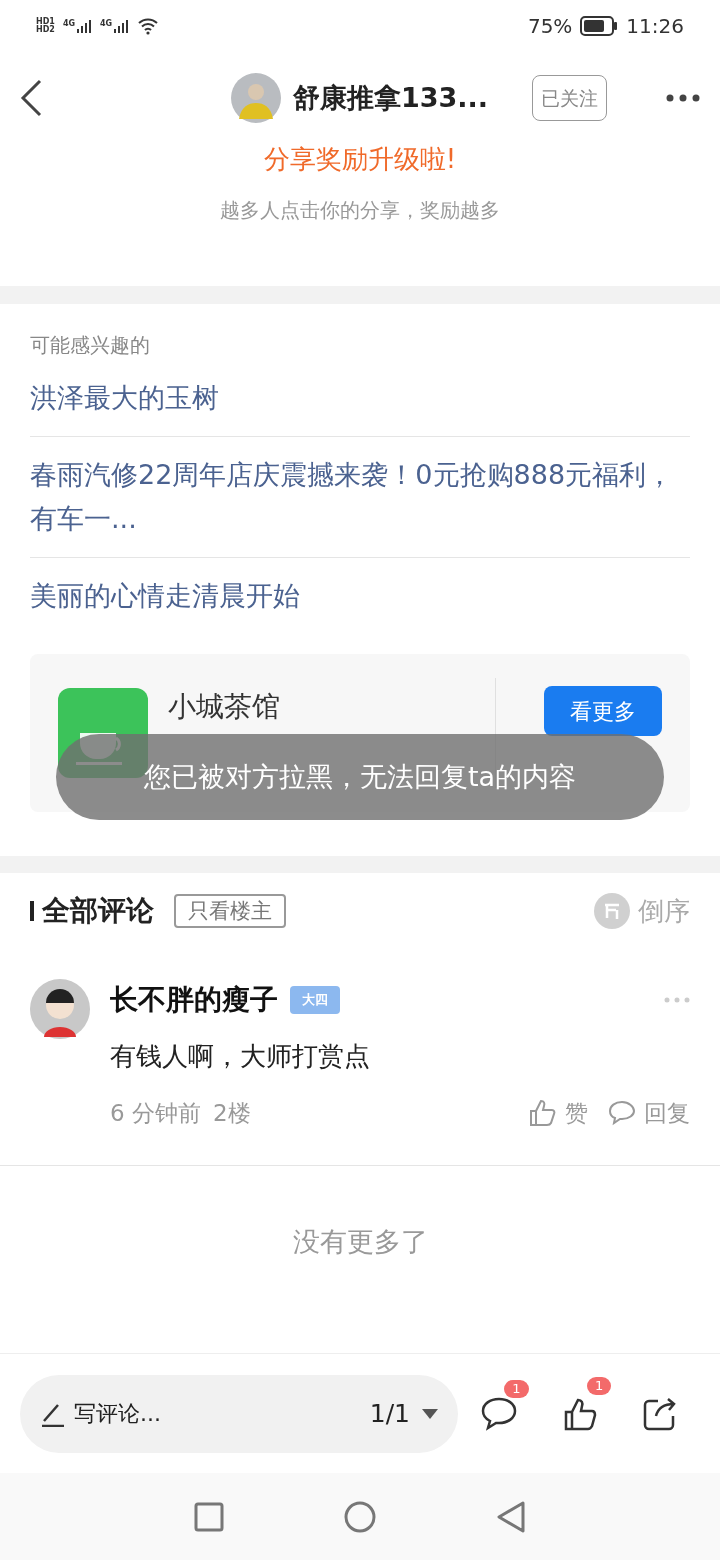 The width and height of the screenshot is (720, 1560). Describe the element at coordinates (255, 98) in the screenshot. I see `avatar` at that location.